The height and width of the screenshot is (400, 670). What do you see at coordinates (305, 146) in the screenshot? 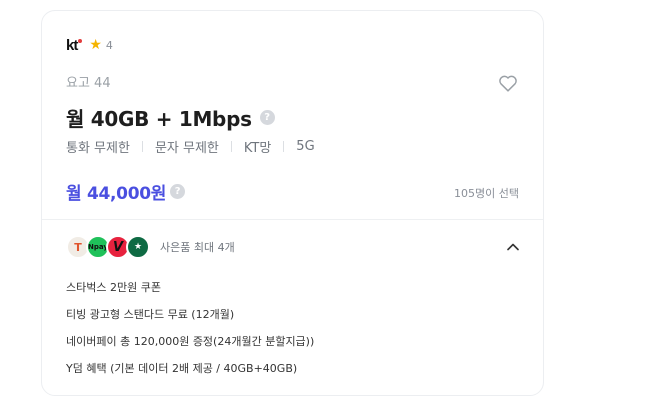
I see `feature-item: 5G` at bounding box center [305, 146].